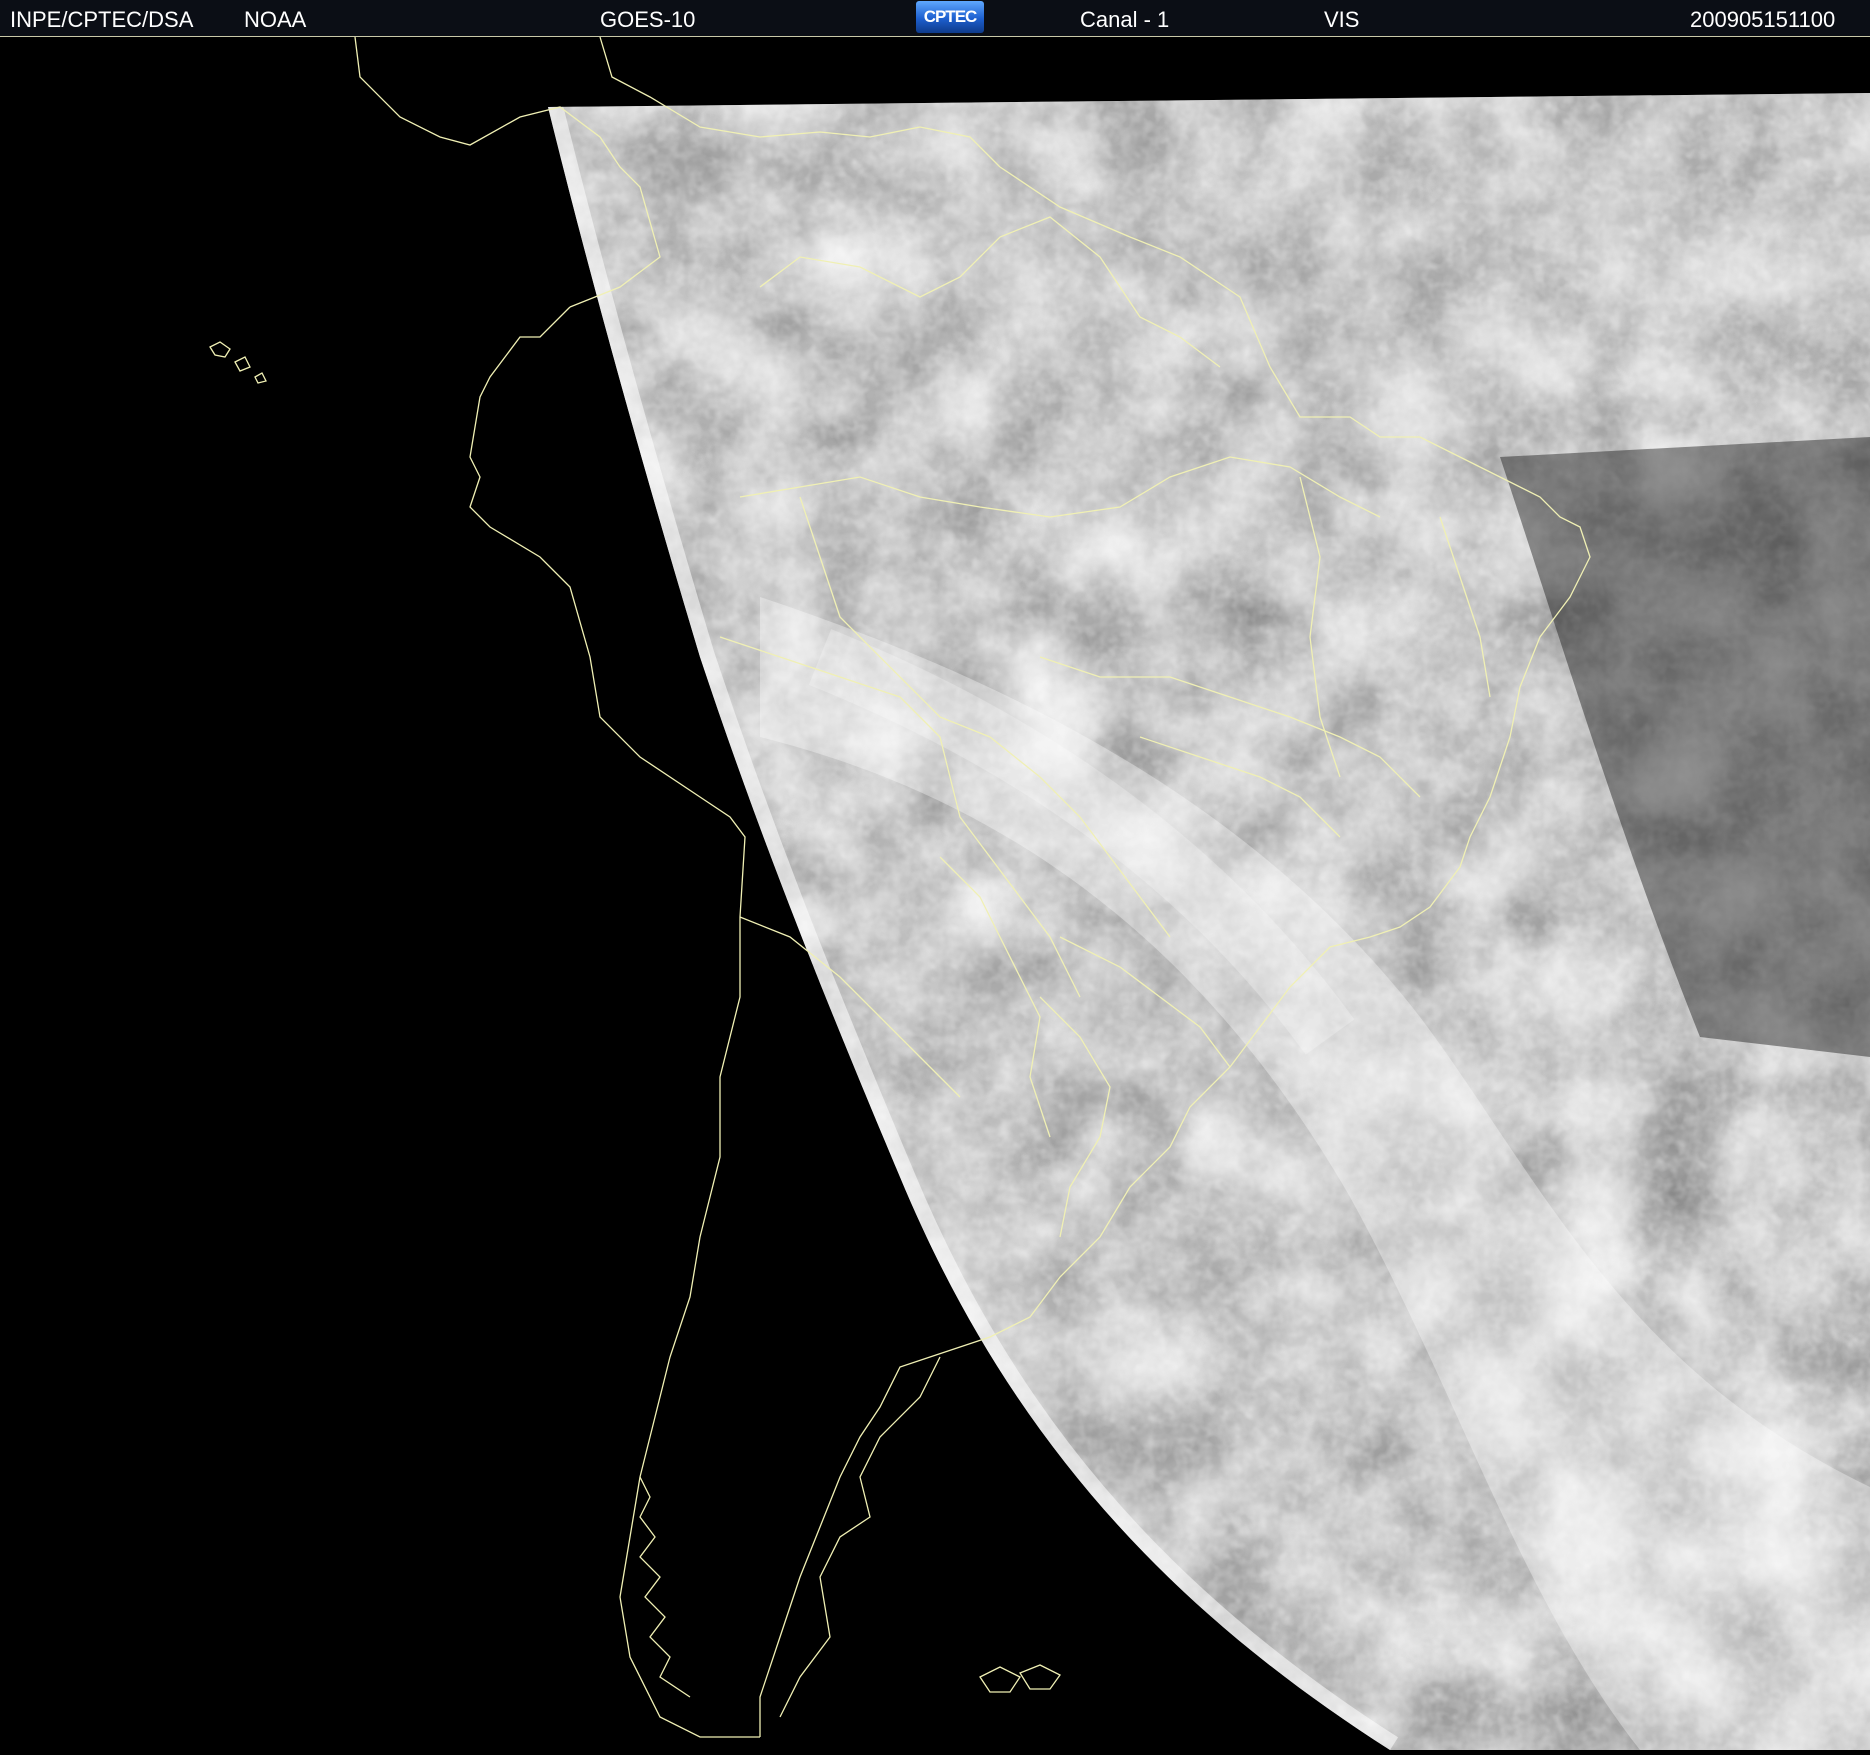  I want to click on chile-fjords, so click(665, 1587).